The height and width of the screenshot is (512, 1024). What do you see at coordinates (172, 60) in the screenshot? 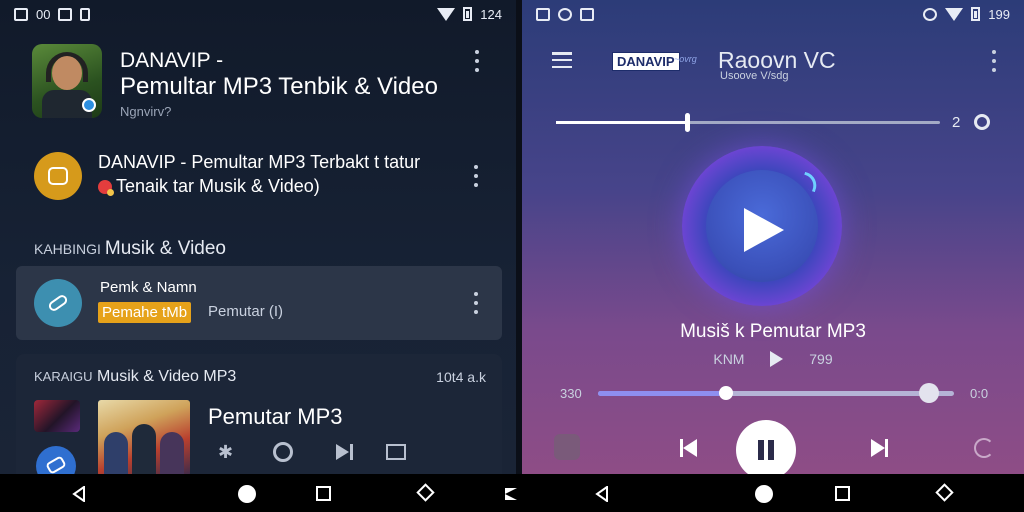
I see `header-title: DANAVIP -` at bounding box center [172, 60].